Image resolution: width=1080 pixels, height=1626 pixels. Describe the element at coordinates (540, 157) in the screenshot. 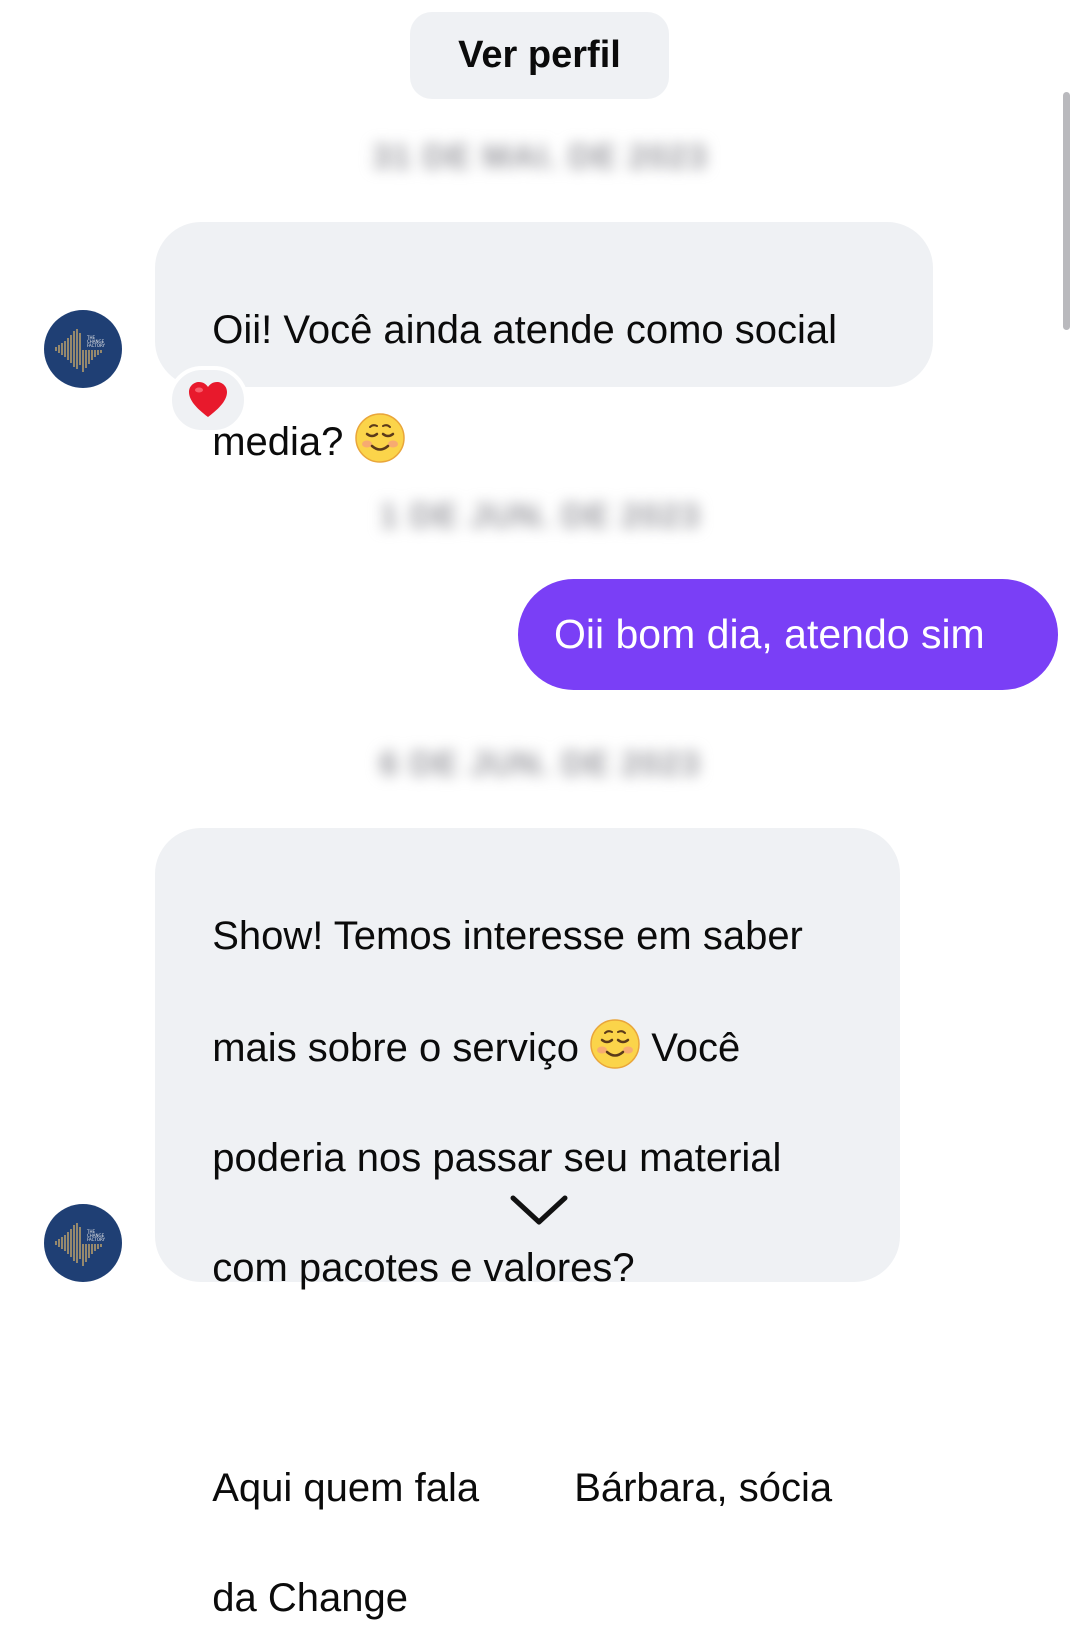

I see `date-separator: 31 DE MAI. DE 2023` at that location.